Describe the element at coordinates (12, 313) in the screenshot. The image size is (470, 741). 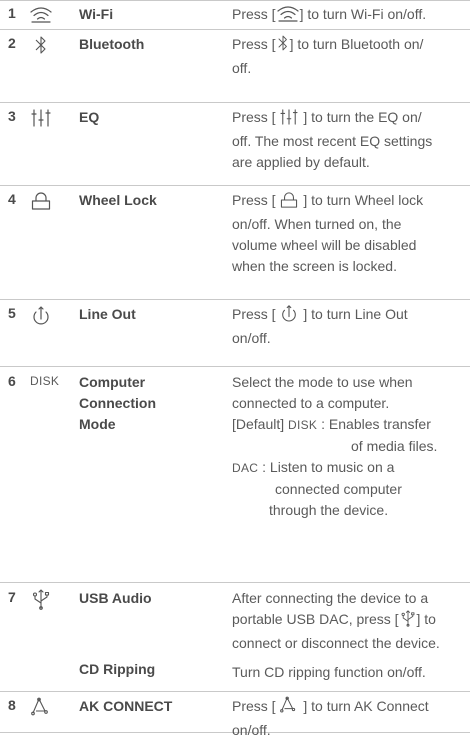
I see `row-number: 5` at that location.